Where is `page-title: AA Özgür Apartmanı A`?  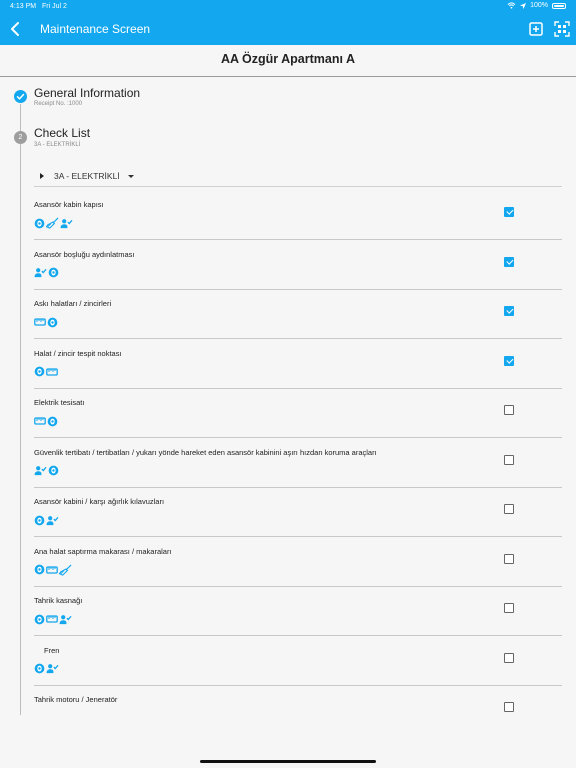
page-title: AA Özgür Apartmanı A is located at coordinates (288, 61).